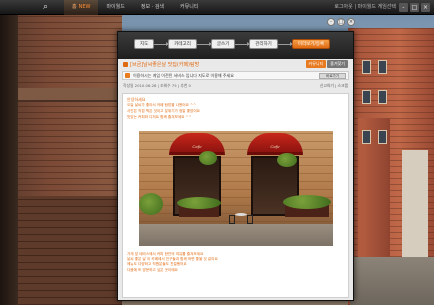  What do you see at coordinates (163, 111) in the screenshot?
I see `intro-line: 사진은 직접 찍은 것이고 분위기가 정말 좋았어요` at bounding box center [163, 111].